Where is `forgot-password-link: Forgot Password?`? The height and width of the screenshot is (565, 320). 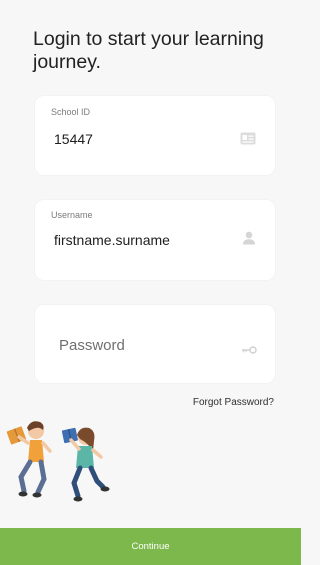
forgot-password-link: Forgot Password? is located at coordinates (233, 402).